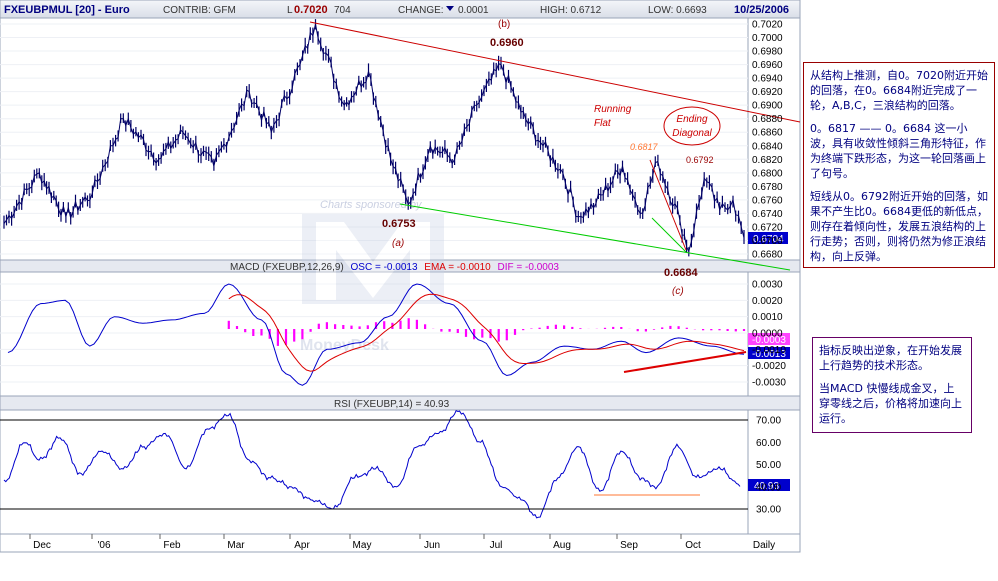  I want to click on macd-title-name: MACD (FXEUBP,12,26,9), so click(287, 267).